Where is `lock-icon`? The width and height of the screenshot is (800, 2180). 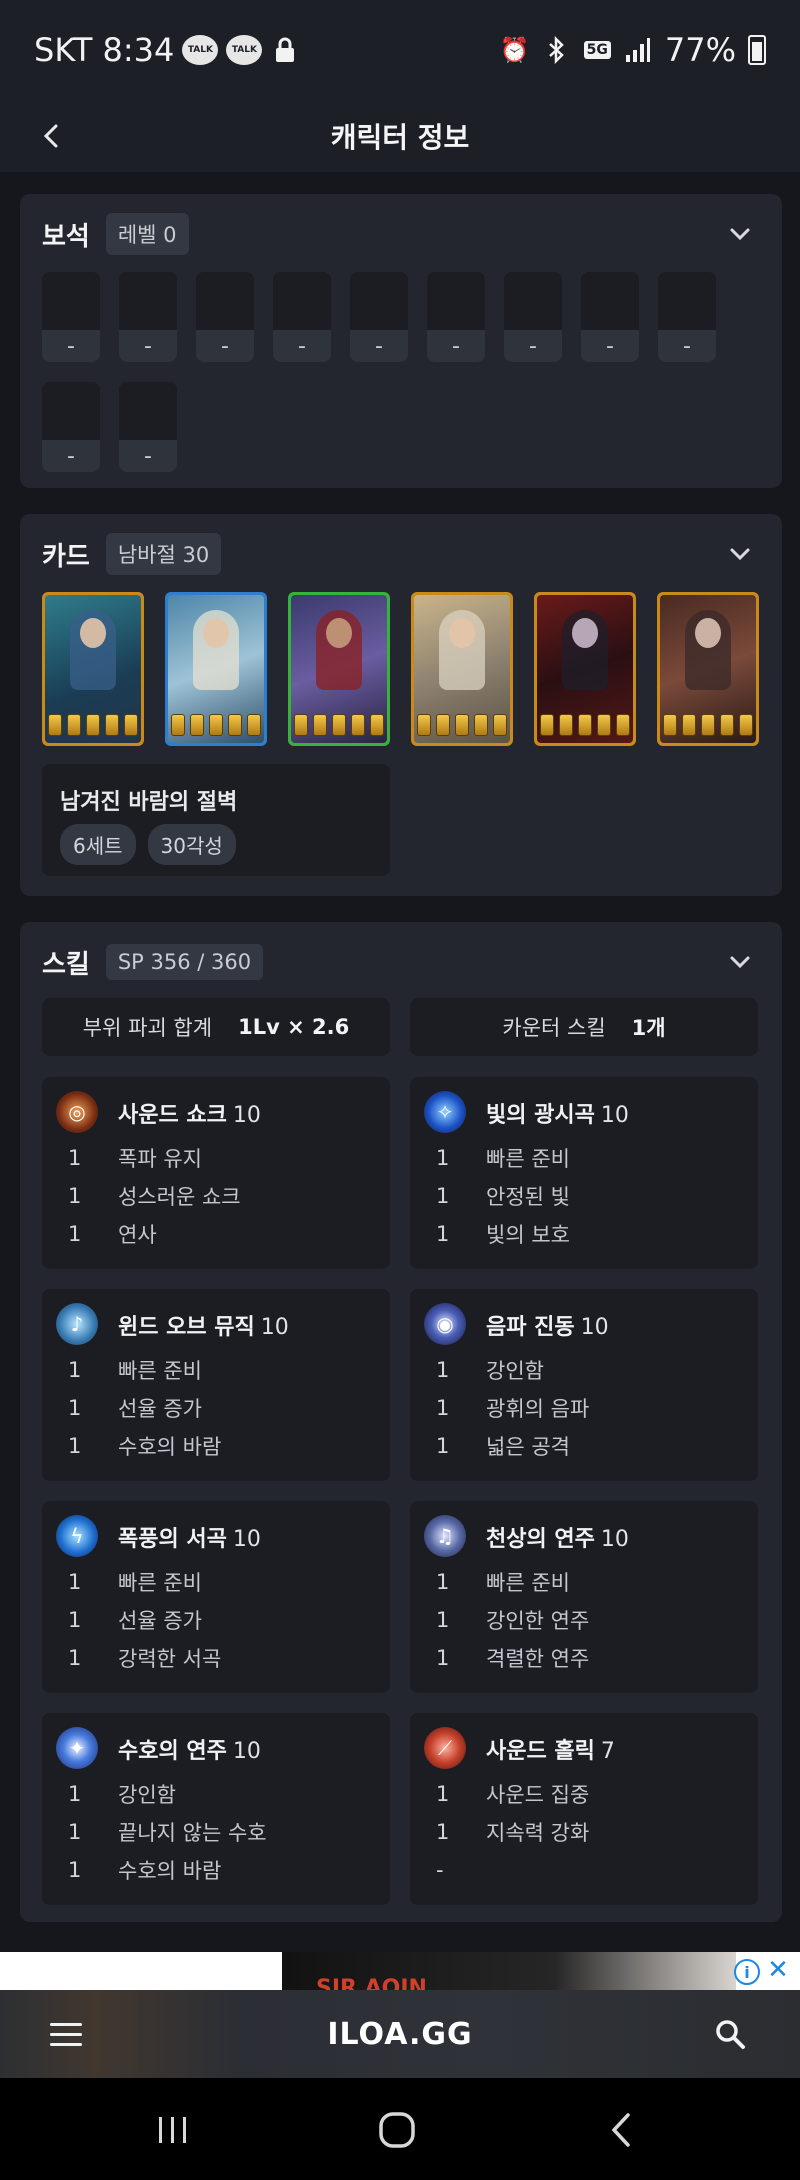
lock-icon is located at coordinates (285, 50).